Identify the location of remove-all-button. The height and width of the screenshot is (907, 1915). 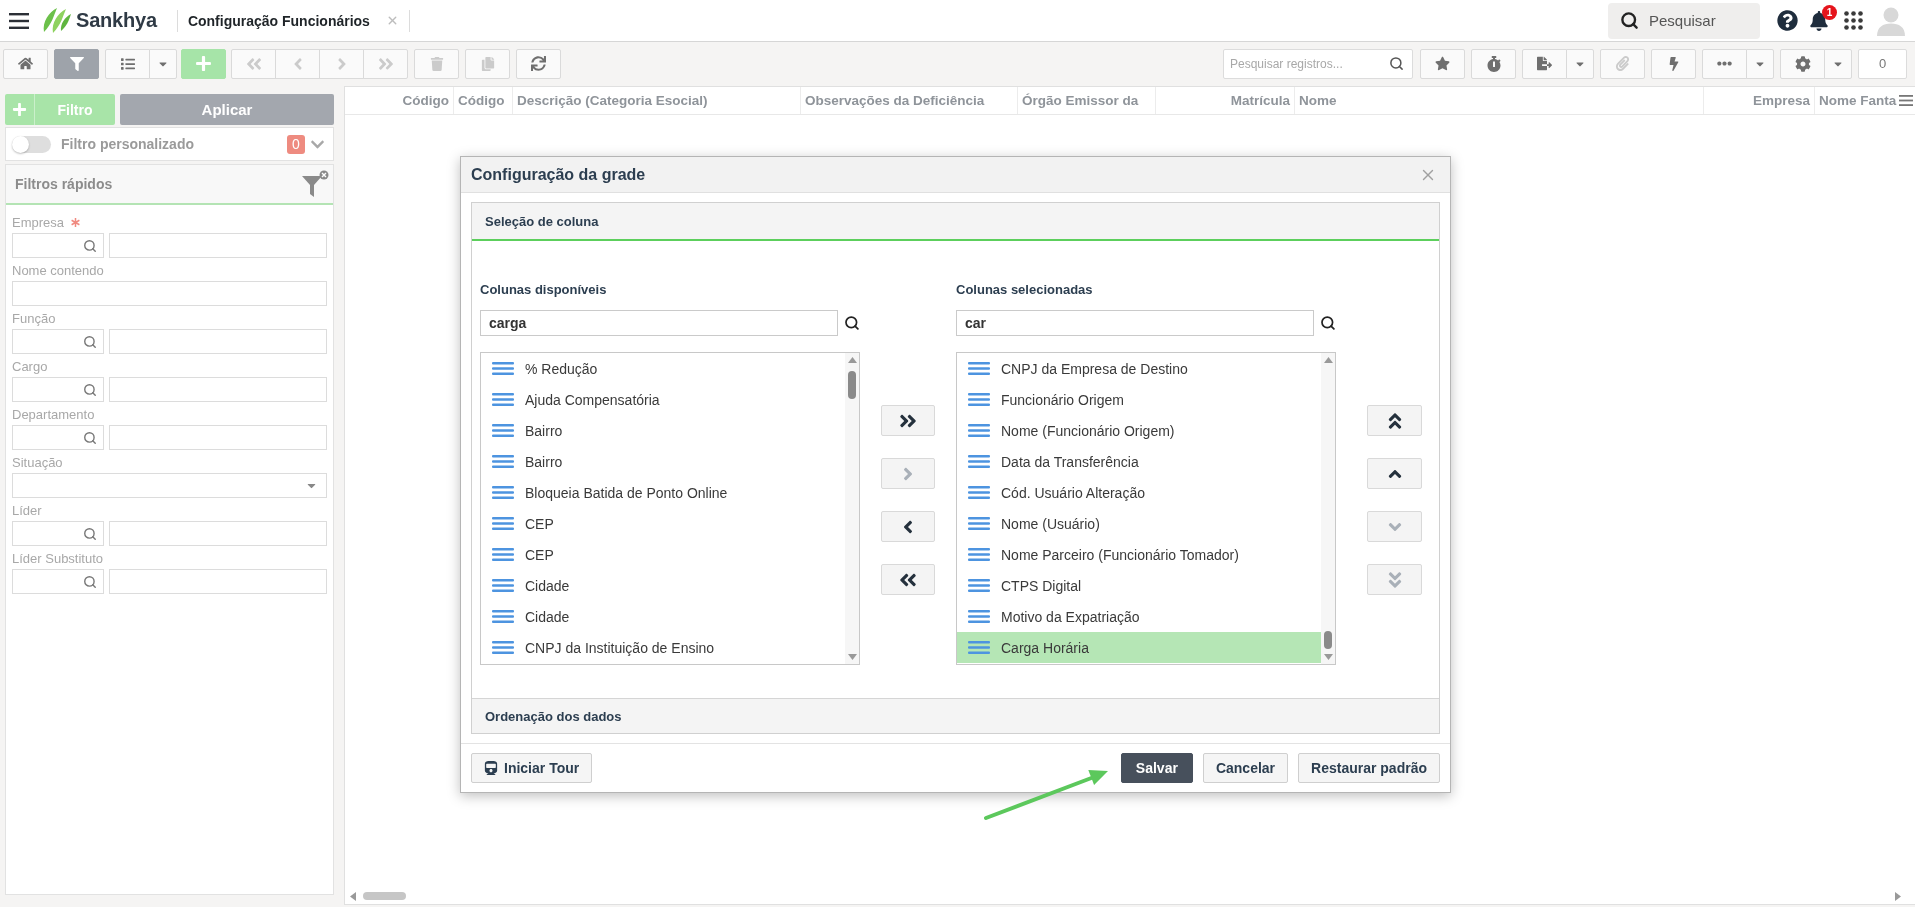
(908, 579).